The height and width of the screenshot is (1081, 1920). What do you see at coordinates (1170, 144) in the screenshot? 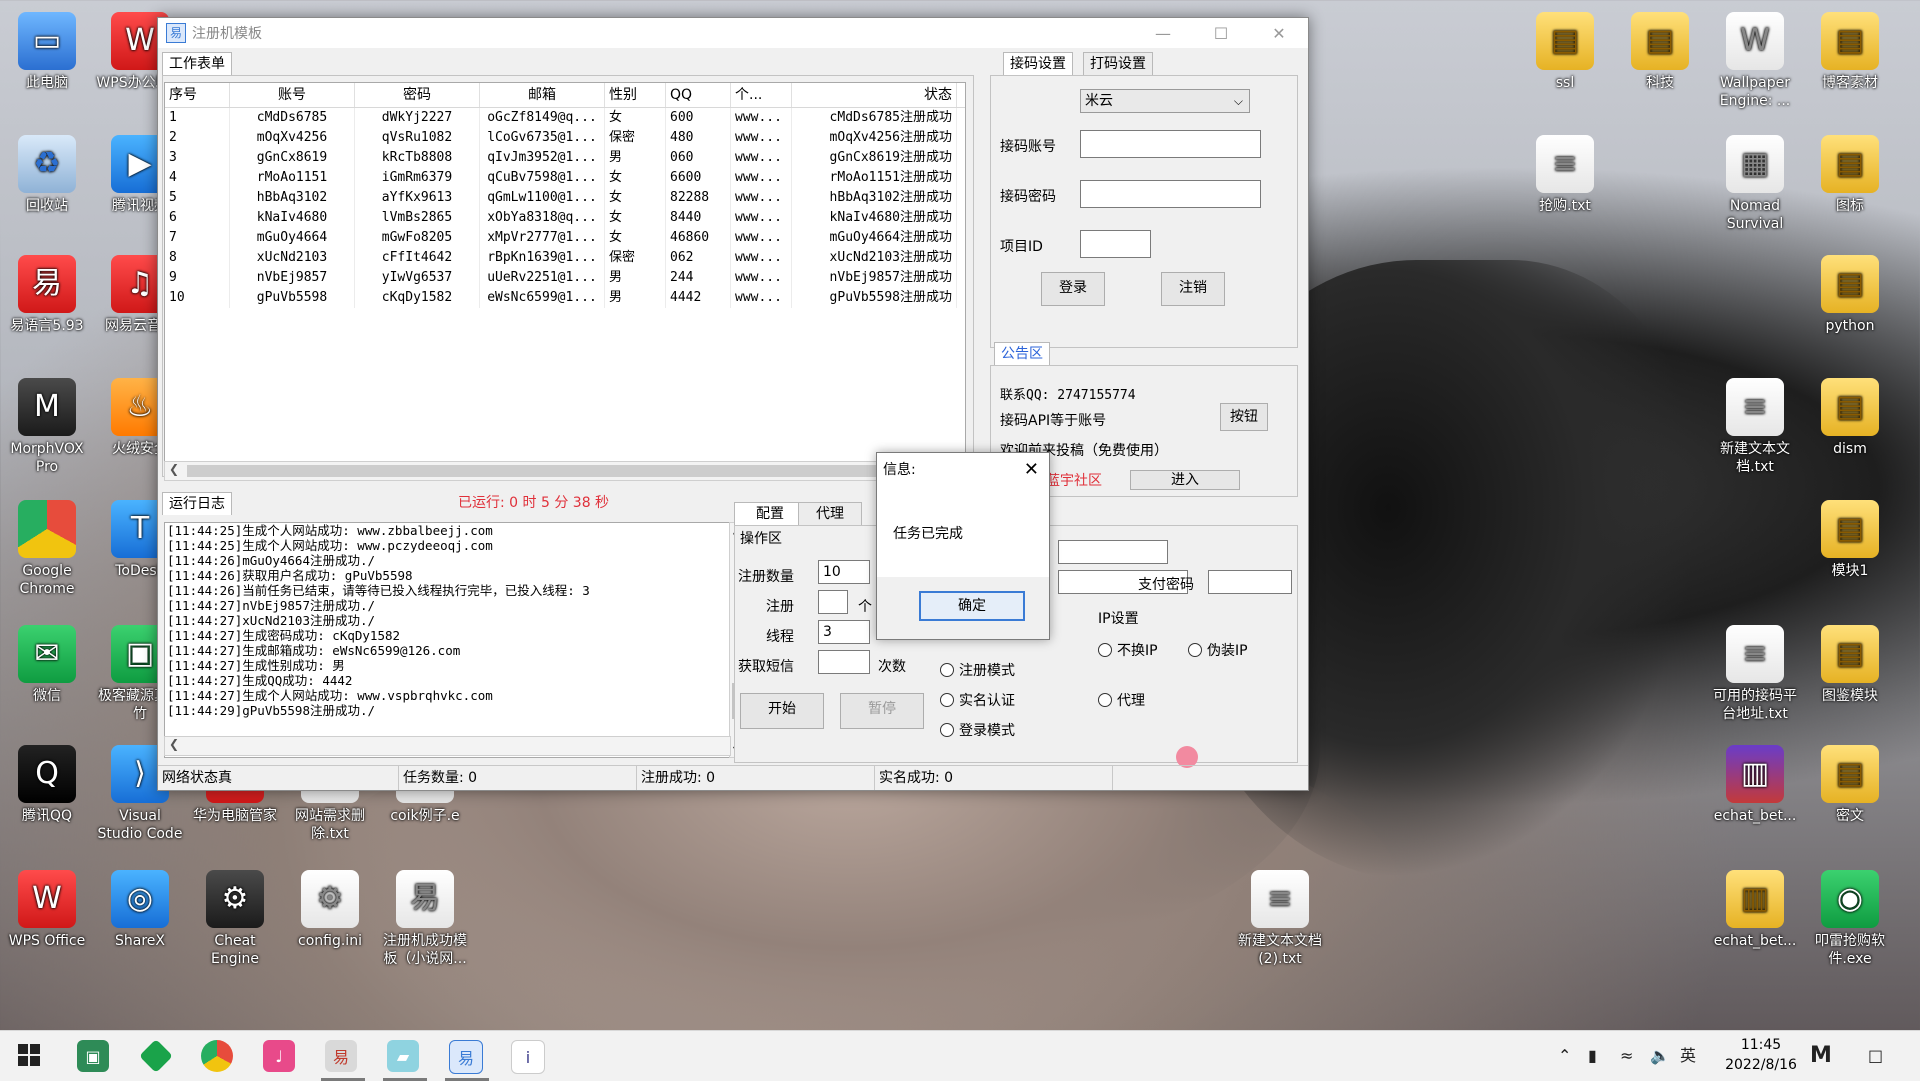
I see `sms-account-input` at bounding box center [1170, 144].